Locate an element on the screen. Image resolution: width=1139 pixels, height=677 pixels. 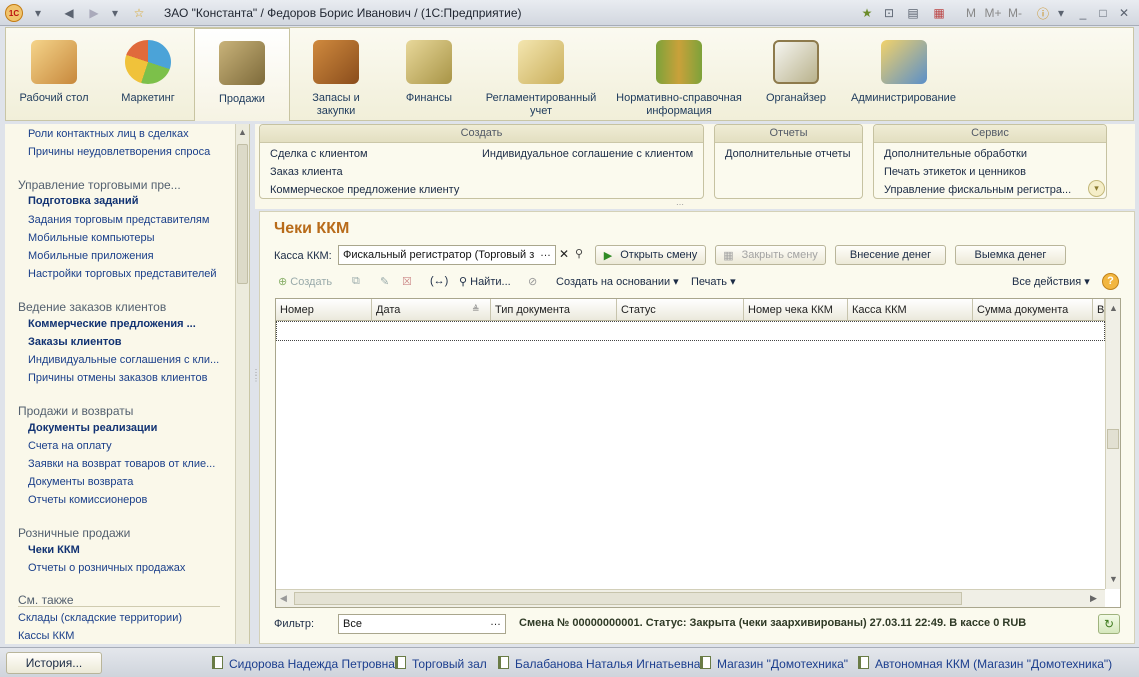
nav-item: Задания торговым представителям is located at coordinates (118, 220).